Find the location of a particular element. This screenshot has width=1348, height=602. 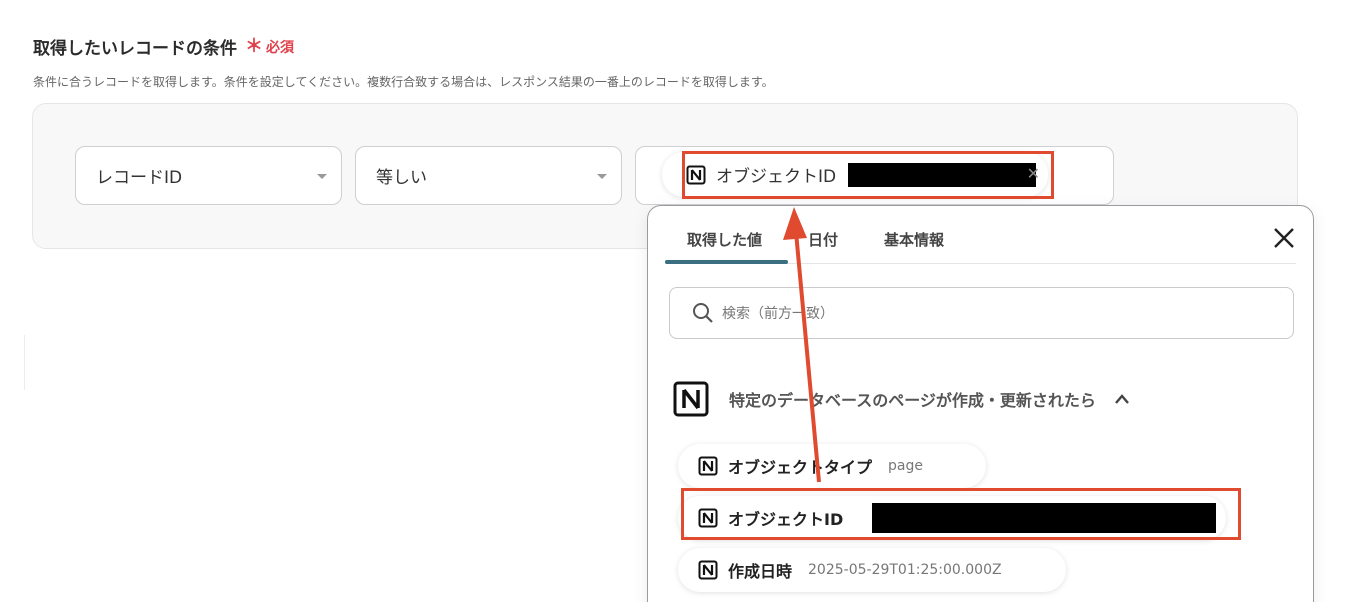

annotation-arrow is located at coordinates (802, 345).